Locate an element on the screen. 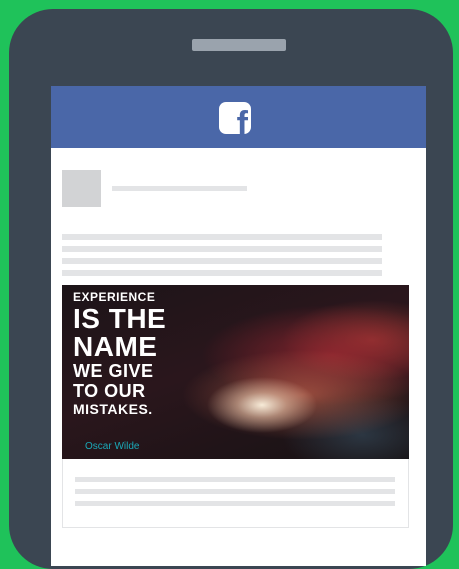 This screenshot has height=569, width=459. quote-line: MISTAKES. is located at coordinates (113, 409).